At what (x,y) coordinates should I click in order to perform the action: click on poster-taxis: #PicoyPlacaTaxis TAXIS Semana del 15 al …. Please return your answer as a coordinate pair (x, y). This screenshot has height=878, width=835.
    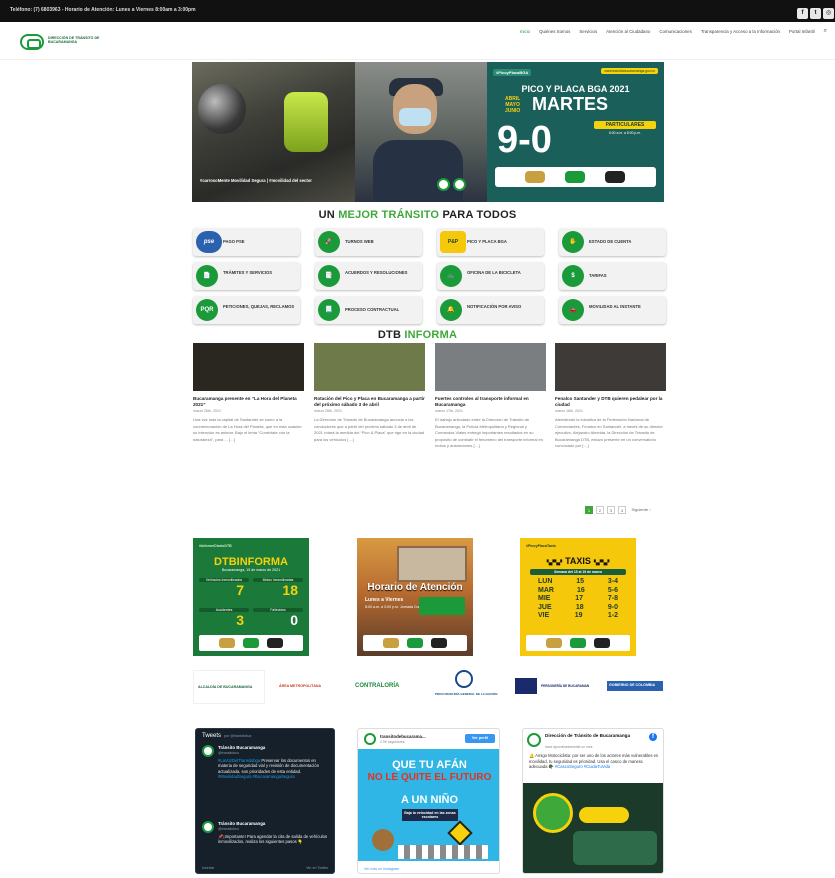
    Looking at the image, I should click on (578, 597).